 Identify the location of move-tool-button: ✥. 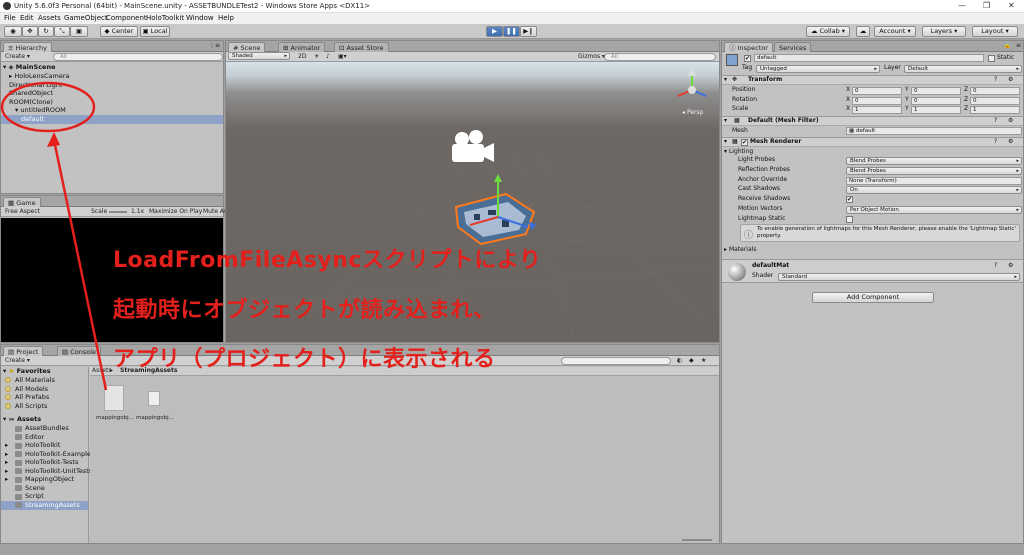
(30, 31).